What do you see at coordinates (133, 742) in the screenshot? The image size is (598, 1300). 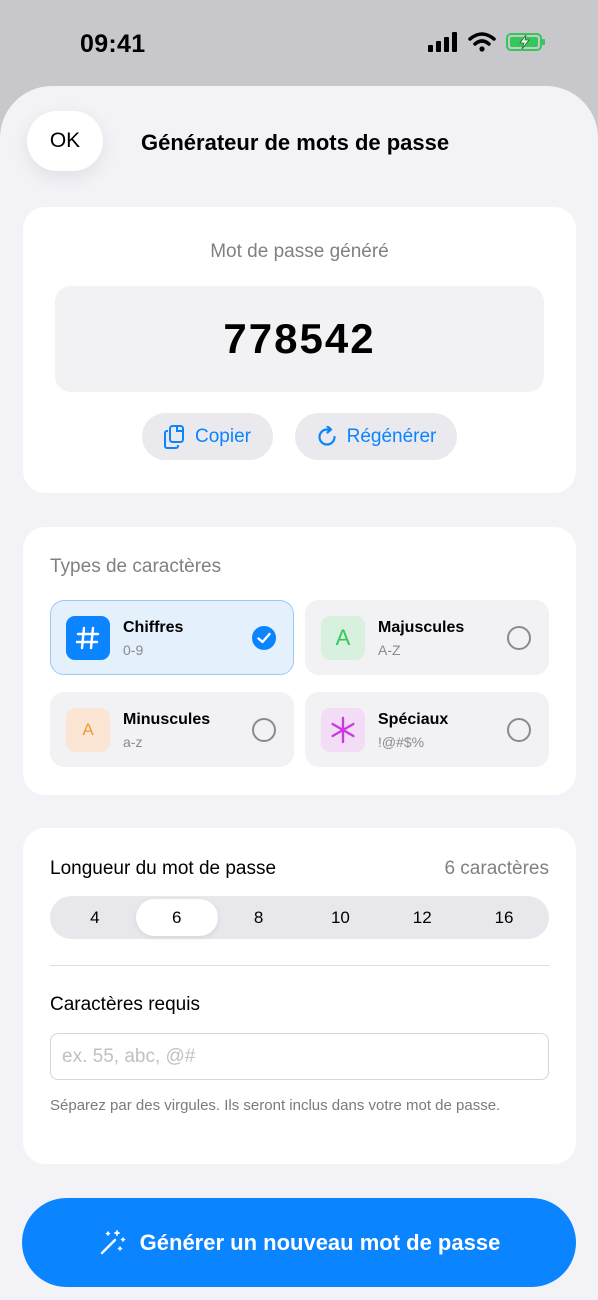 I see `type-option-range: a-z` at bounding box center [133, 742].